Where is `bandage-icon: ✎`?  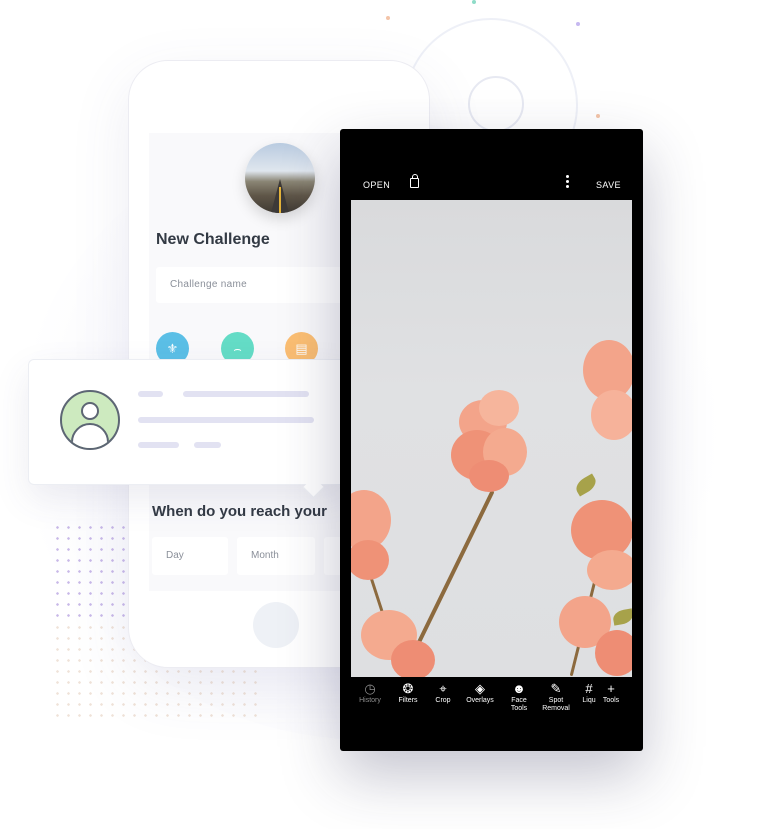
bandage-icon: ✎ is located at coordinates (556, 688).